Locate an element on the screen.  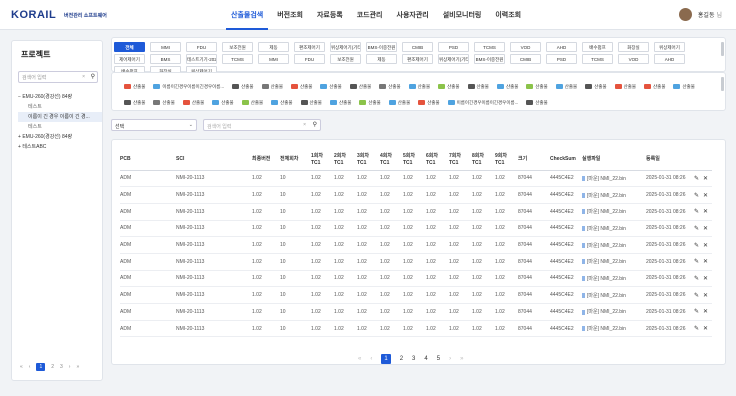
category-tag: 제어제어기 is located at coordinates (129, 59).